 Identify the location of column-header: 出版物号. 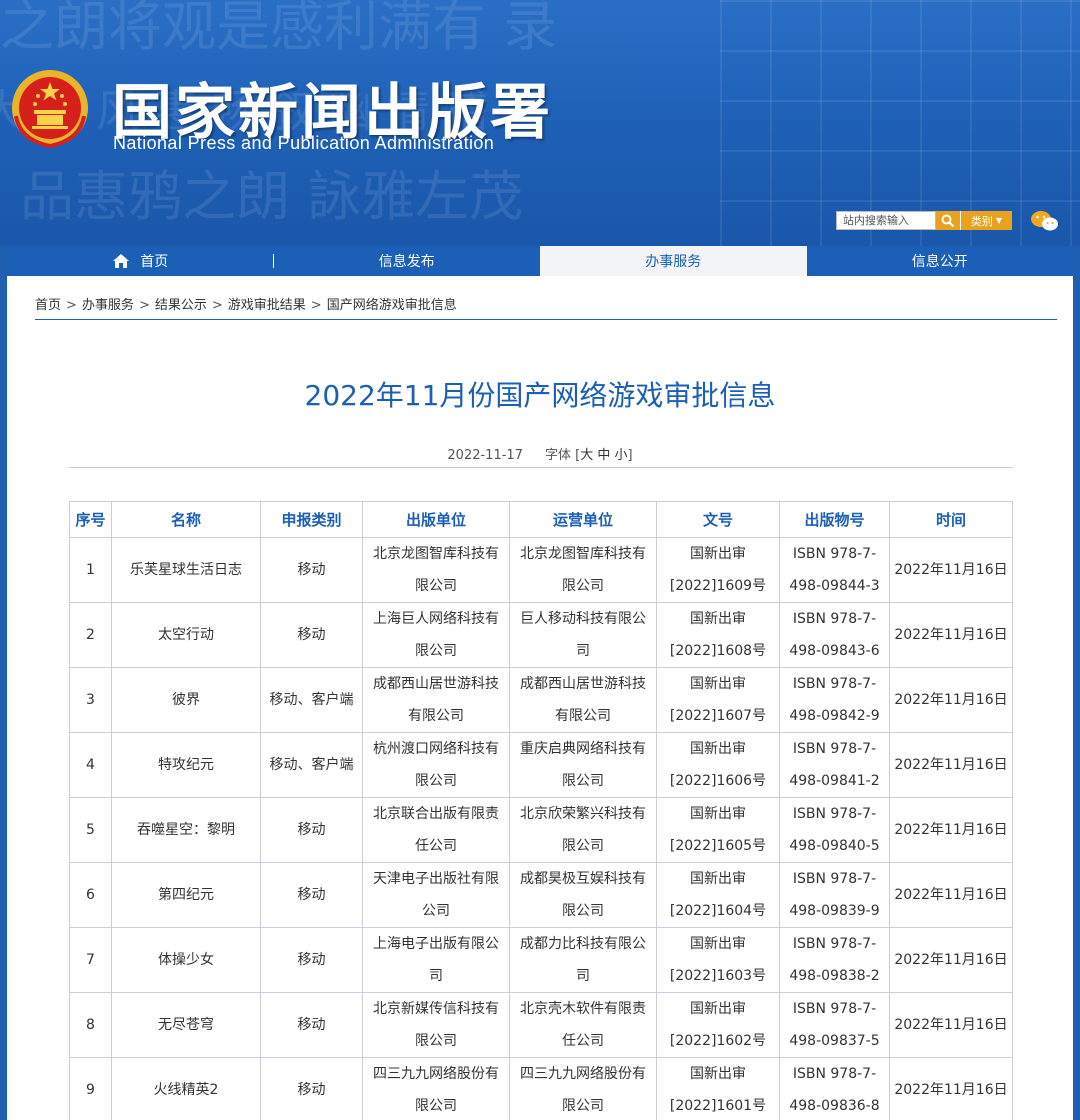
(834, 519).